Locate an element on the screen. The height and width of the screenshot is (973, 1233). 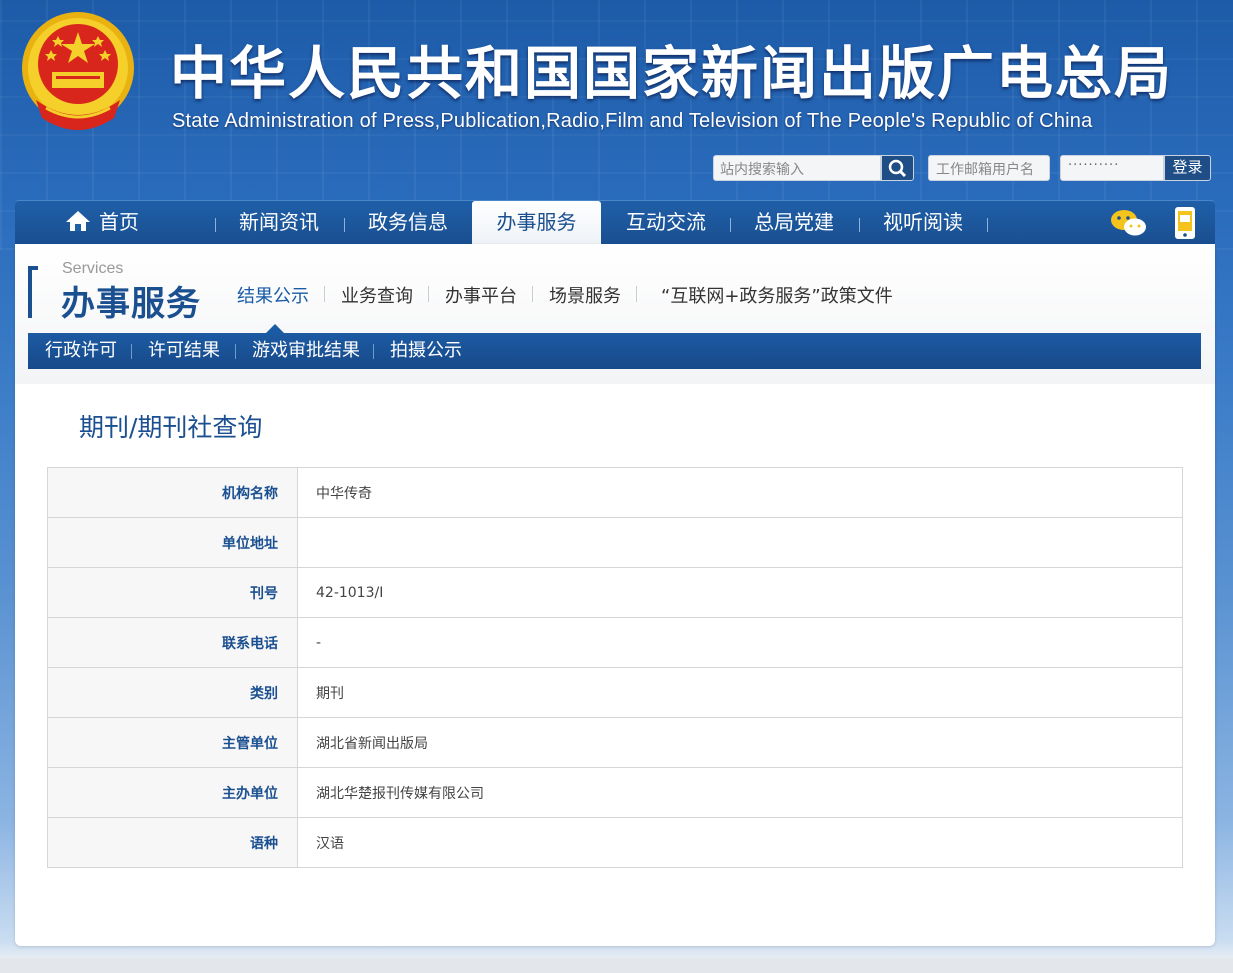
tertiary-nav: 行政许可 许可结果 游戏审批结果 拍摄公示 is located at coordinates (614, 351).